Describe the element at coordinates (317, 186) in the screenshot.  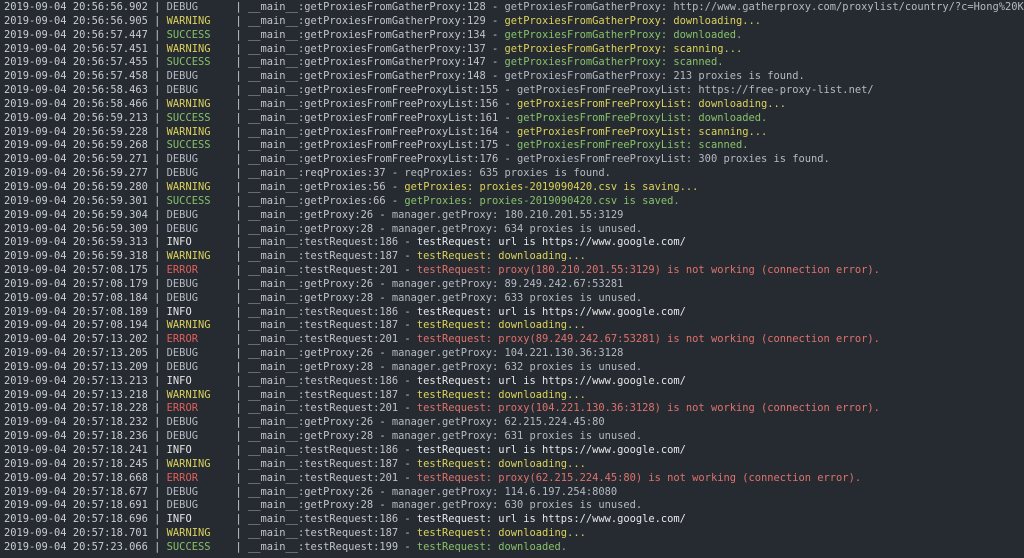
I see `log-source: __main__:getProxies:56` at that location.